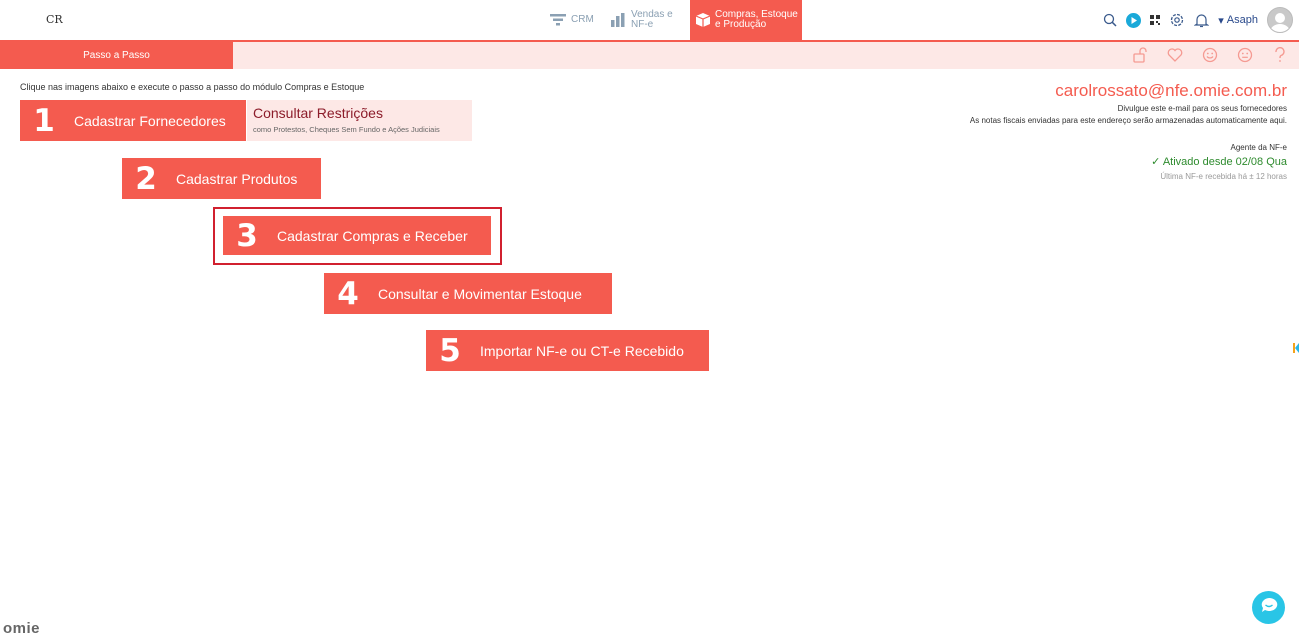 The width and height of the screenshot is (1299, 639). What do you see at coordinates (1175, 55) in the screenshot?
I see `heart-icon` at bounding box center [1175, 55].